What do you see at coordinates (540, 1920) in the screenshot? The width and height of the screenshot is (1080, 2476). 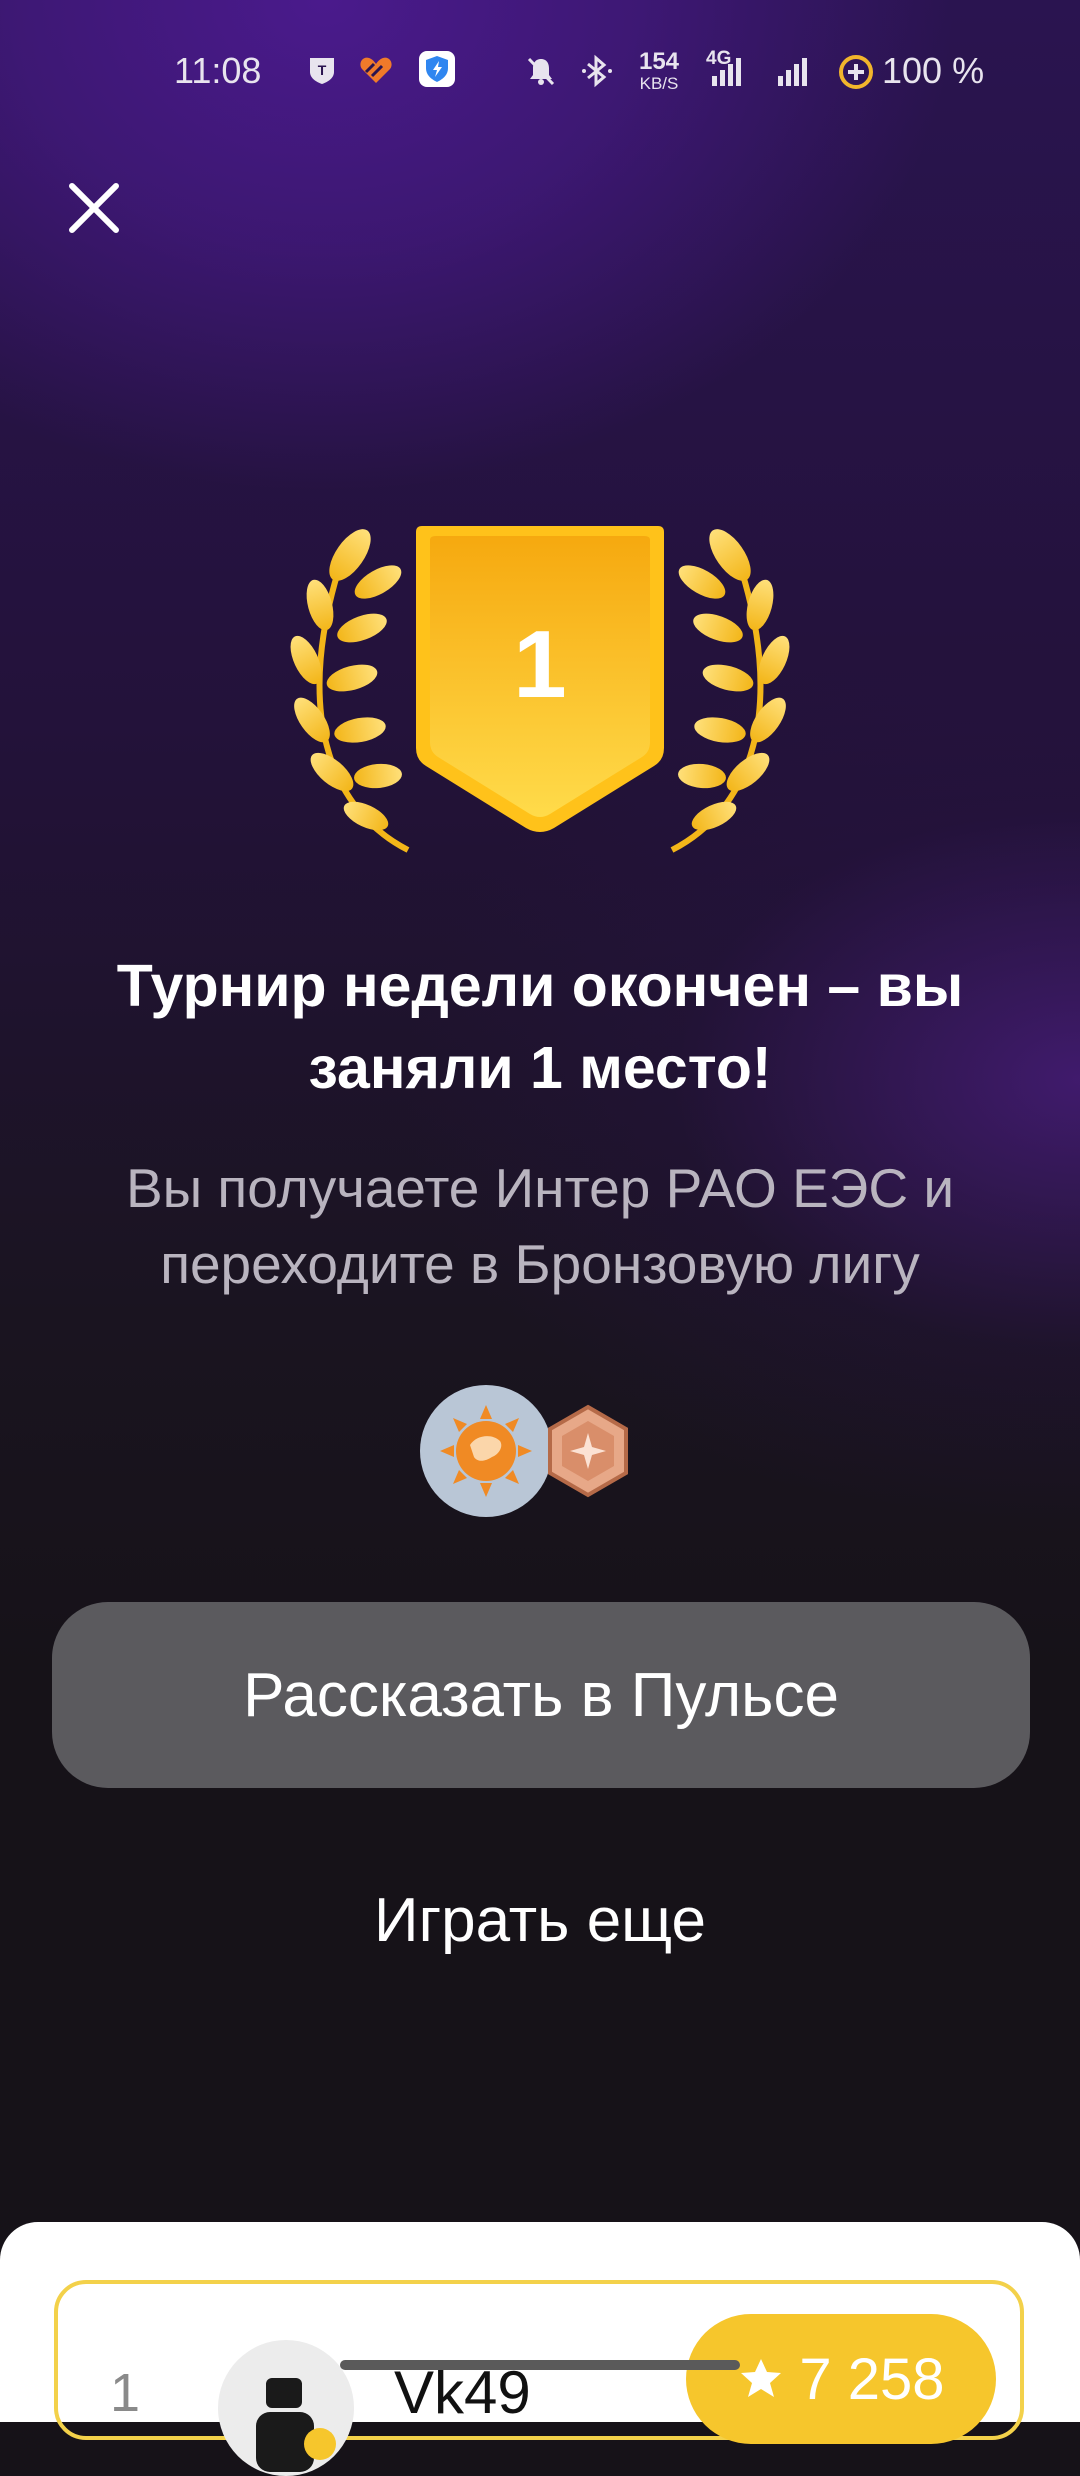 I see `play-again-button: Играть еще` at bounding box center [540, 1920].